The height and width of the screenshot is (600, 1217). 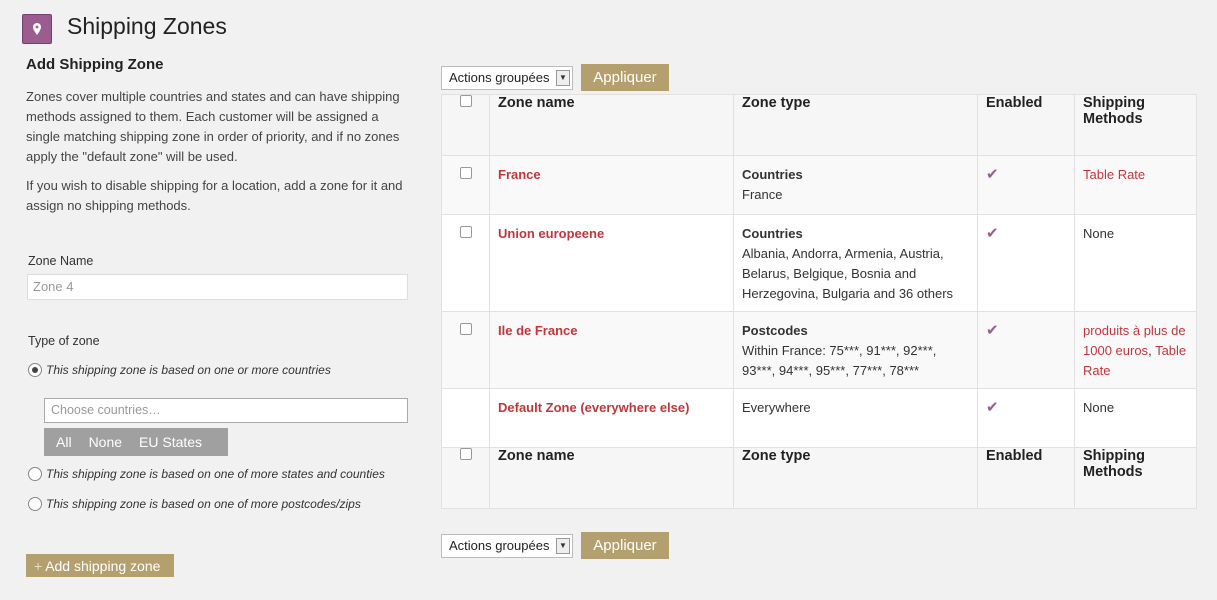 What do you see at coordinates (35, 504) in the screenshot?
I see `radio-postcodes` at bounding box center [35, 504].